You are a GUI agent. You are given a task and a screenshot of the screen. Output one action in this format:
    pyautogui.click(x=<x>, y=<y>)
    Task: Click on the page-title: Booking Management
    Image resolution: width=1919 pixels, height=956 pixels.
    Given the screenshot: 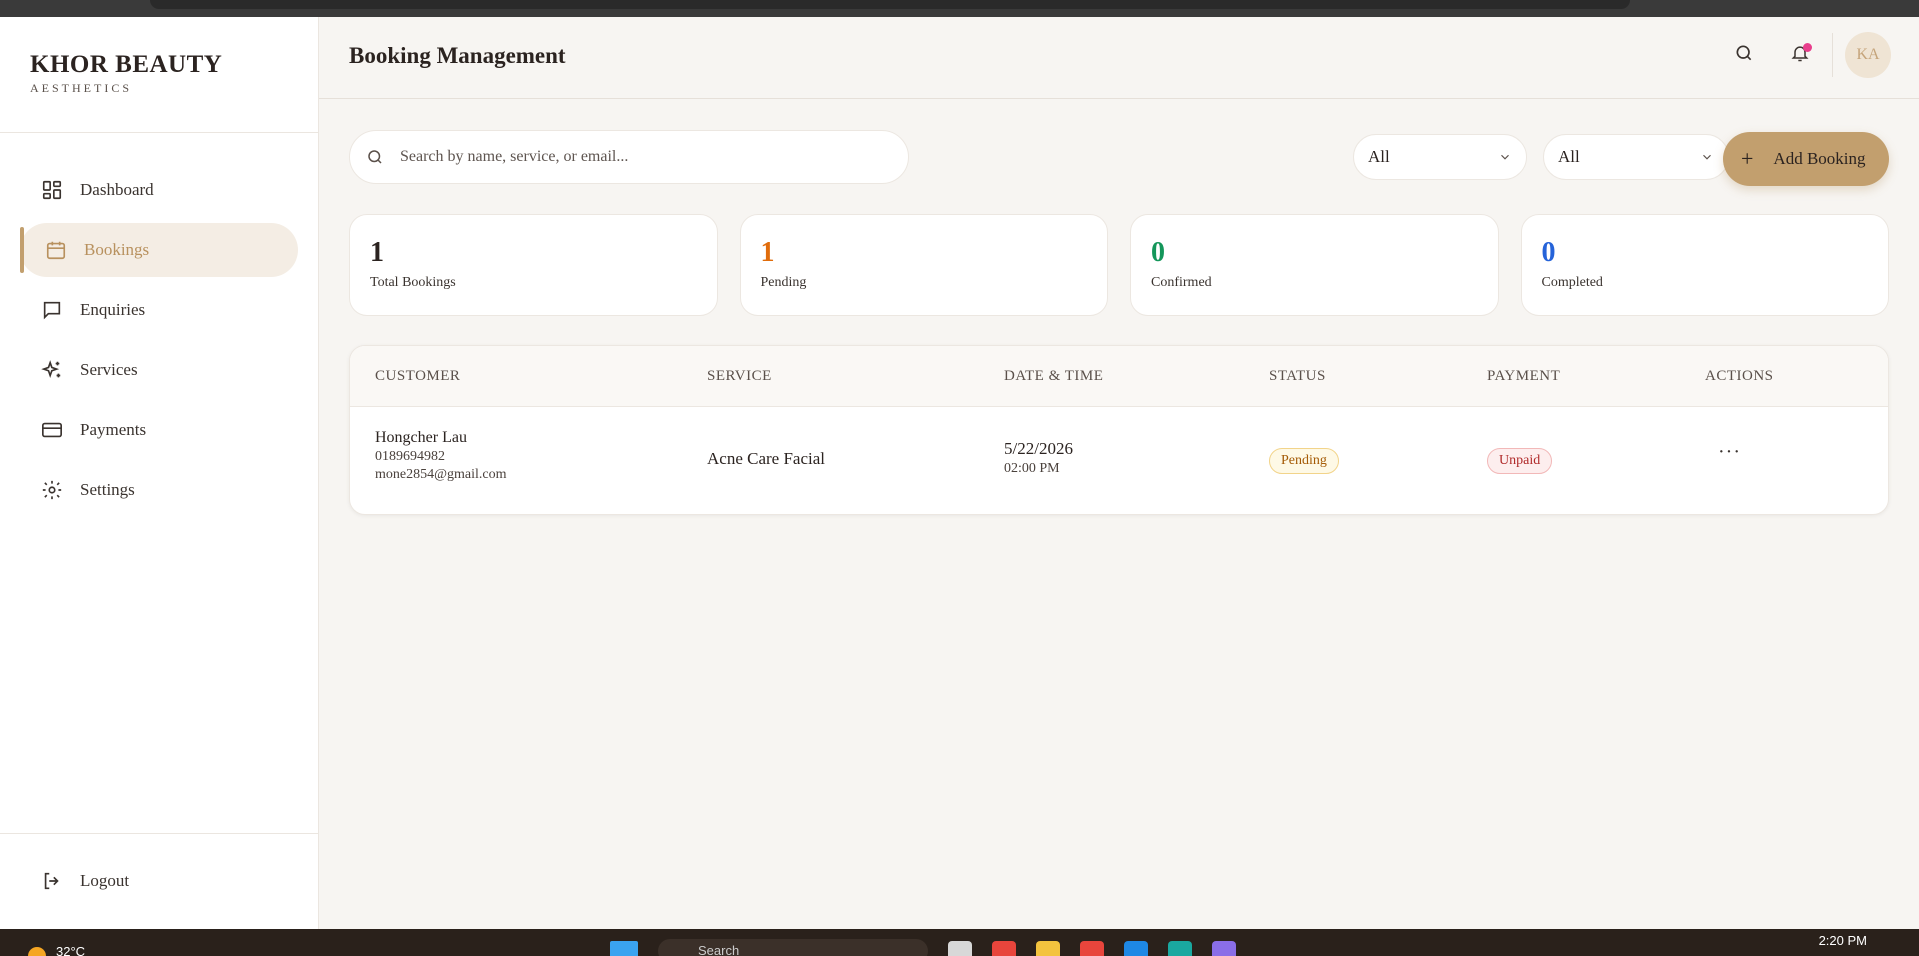 What is the action you would take?
    pyautogui.click(x=457, y=55)
    